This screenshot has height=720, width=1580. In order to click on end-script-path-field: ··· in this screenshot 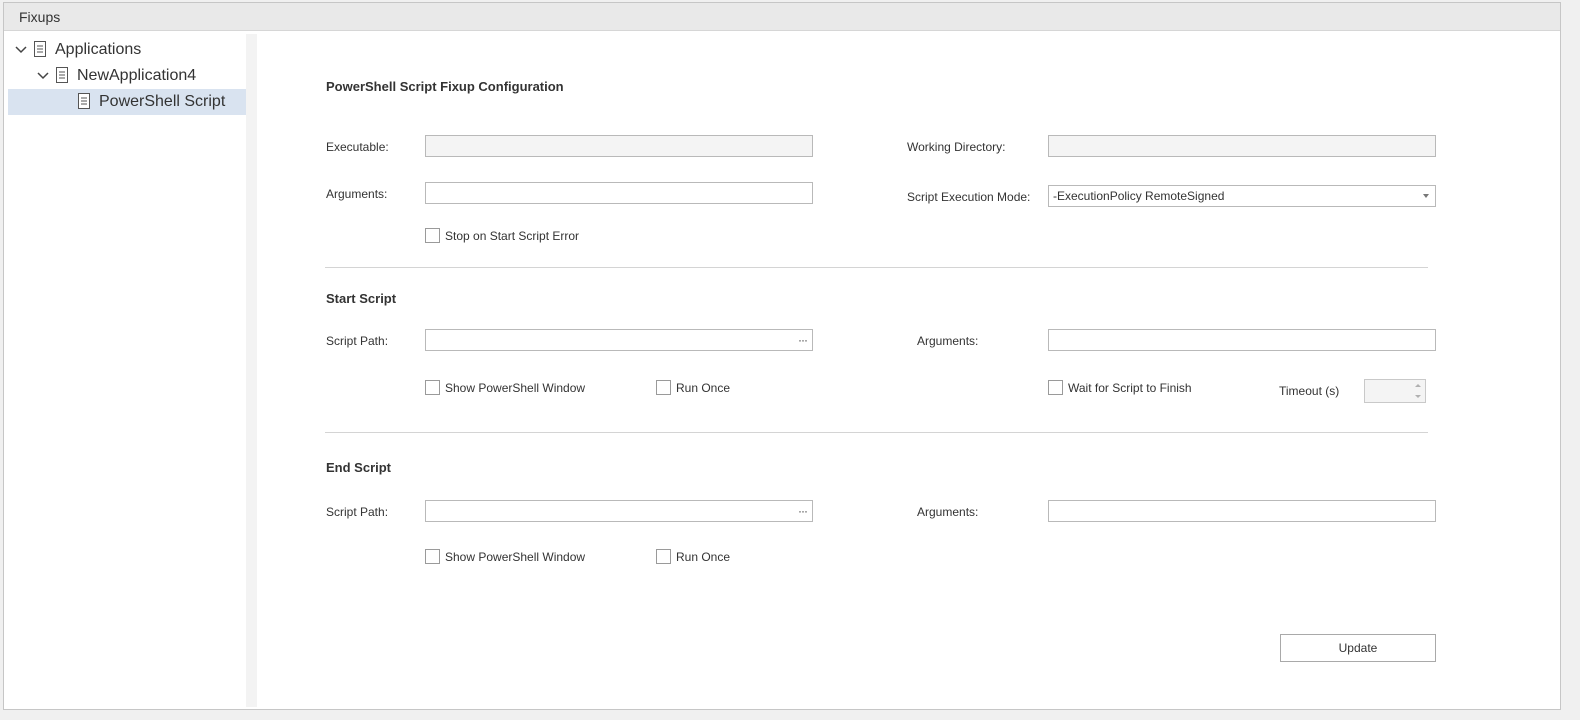, I will do `click(619, 511)`.